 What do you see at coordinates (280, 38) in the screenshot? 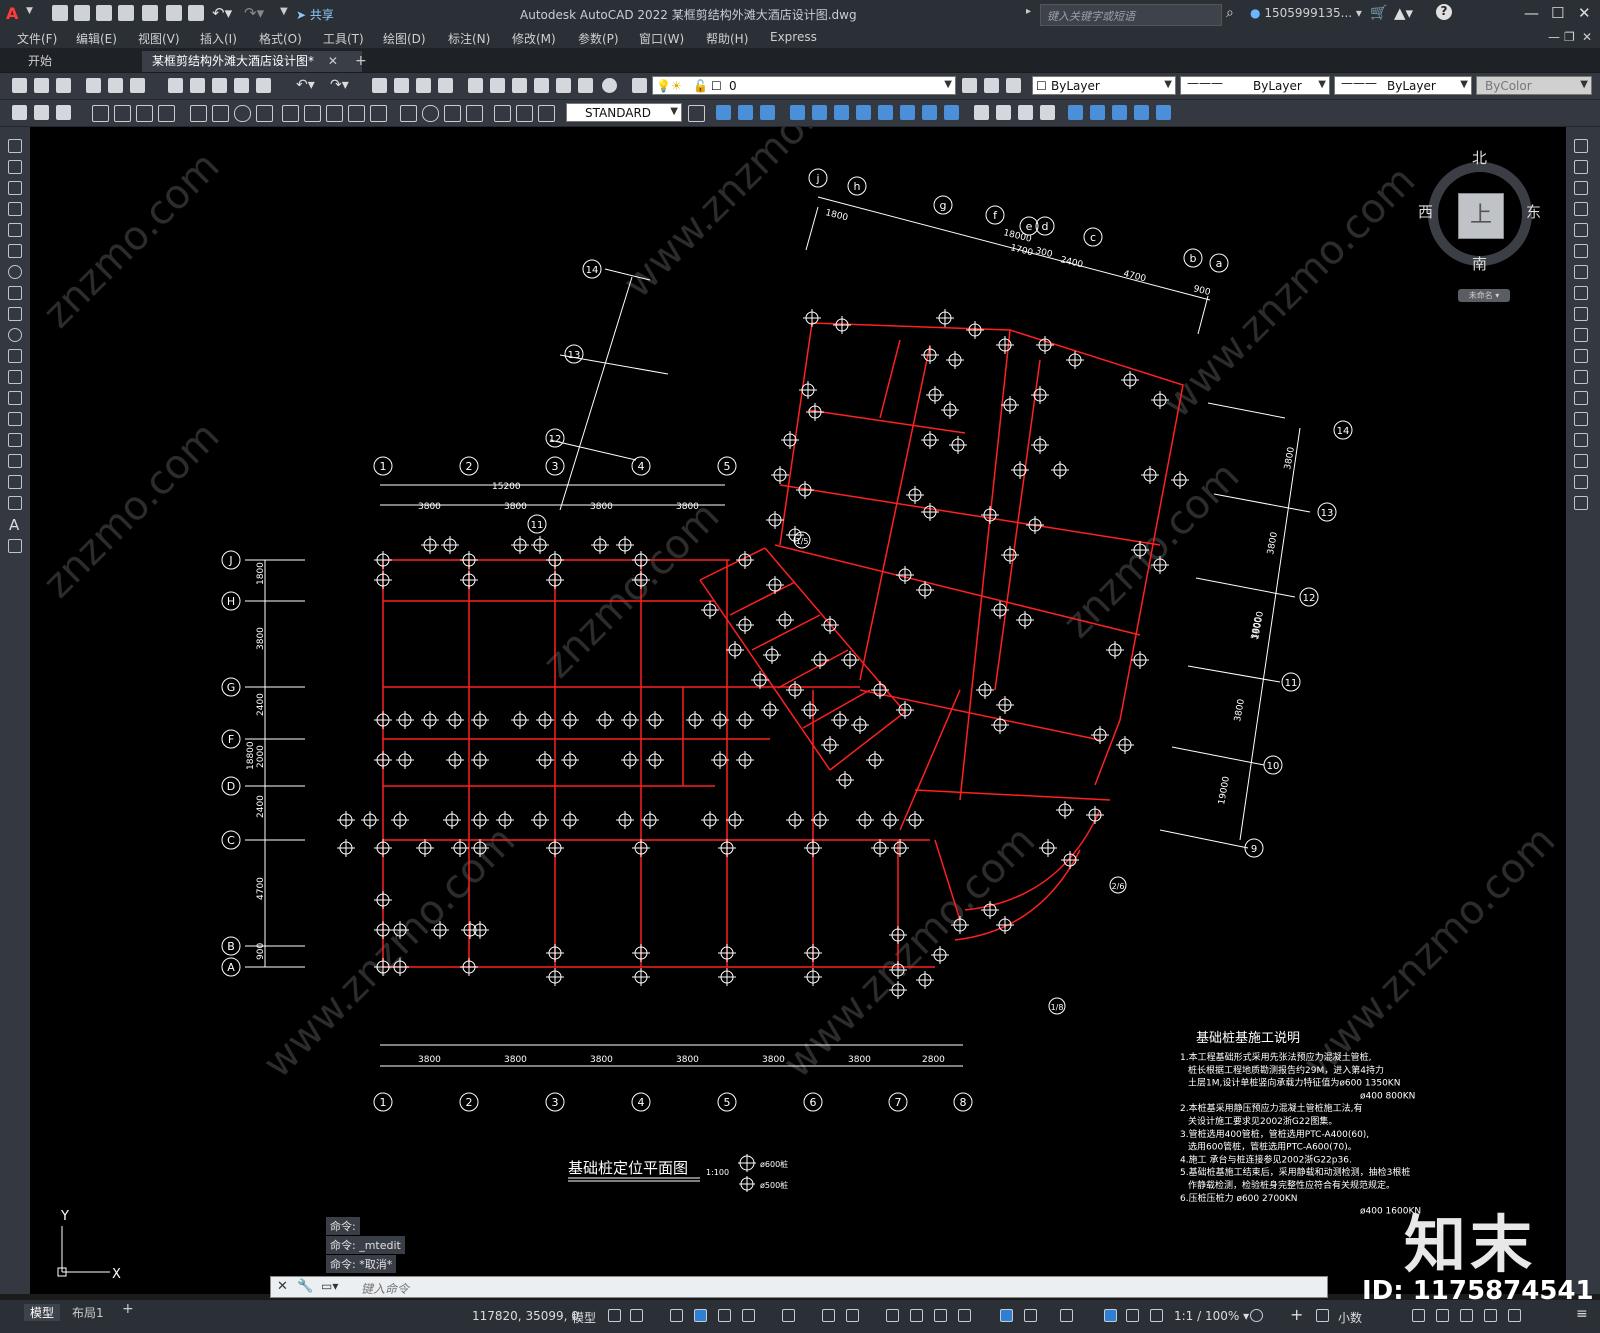
I see `menu-format: 格式(O)` at bounding box center [280, 38].